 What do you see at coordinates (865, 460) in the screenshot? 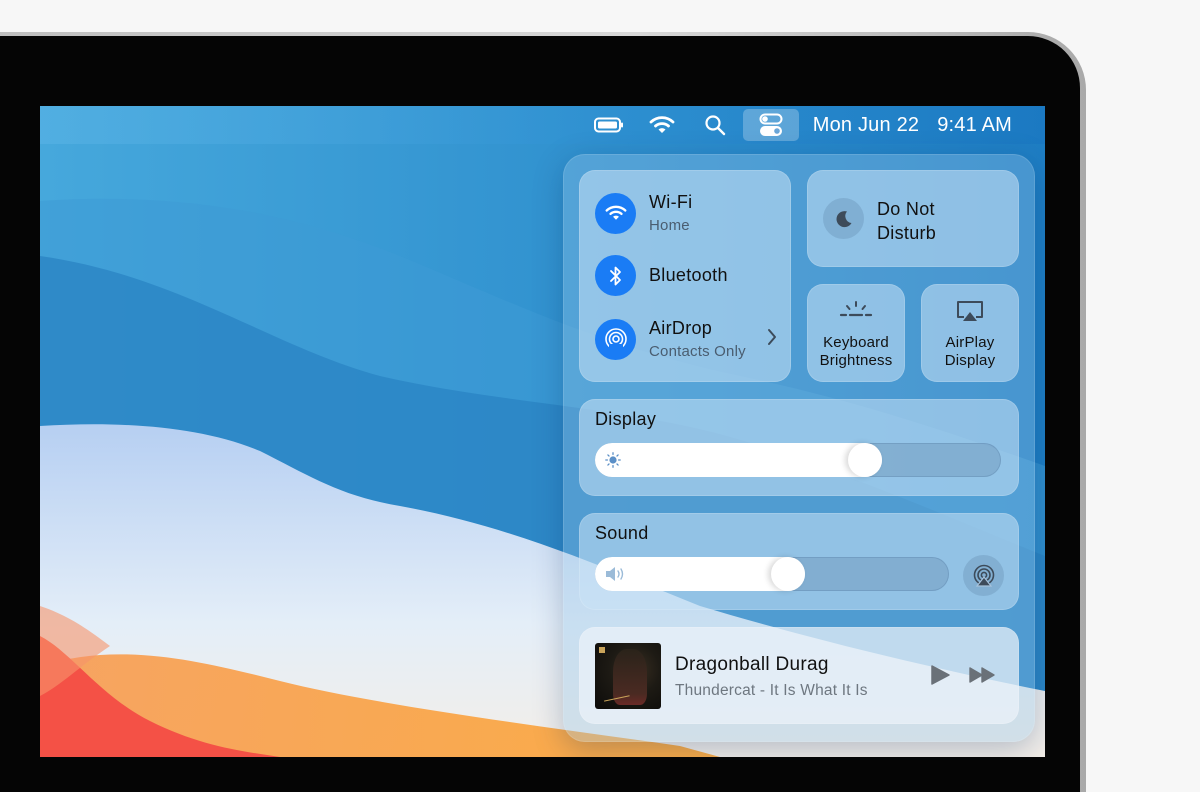
I see `brightness-slider-knob` at bounding box center [865, 460].